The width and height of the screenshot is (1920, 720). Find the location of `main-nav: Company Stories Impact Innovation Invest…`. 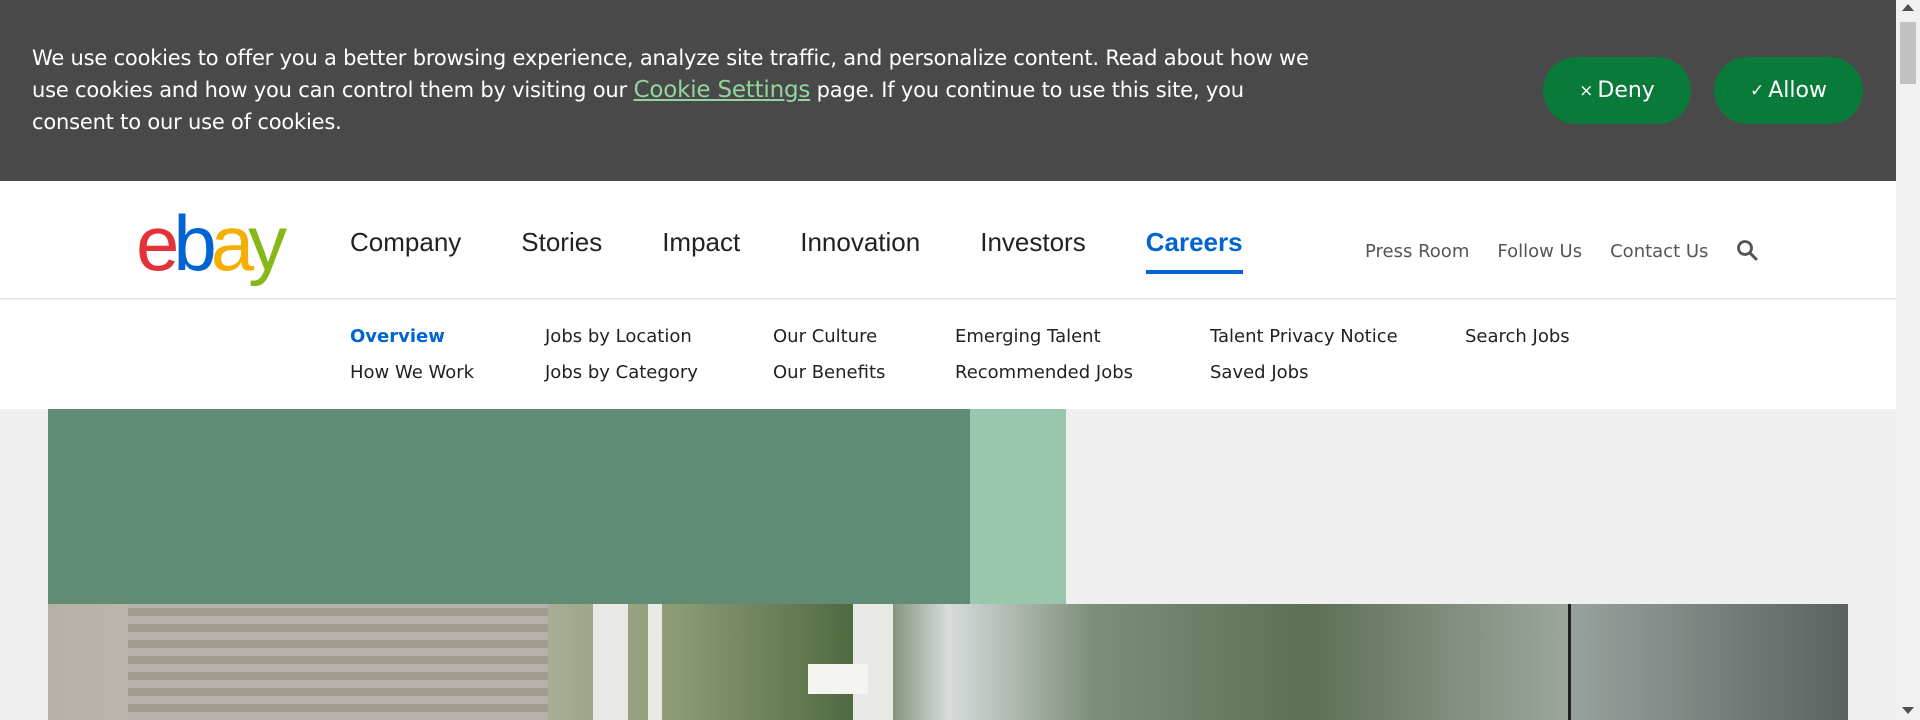

main-nav: Company Stories Impact Innovation Invest… is located at coordinates (826, 250).